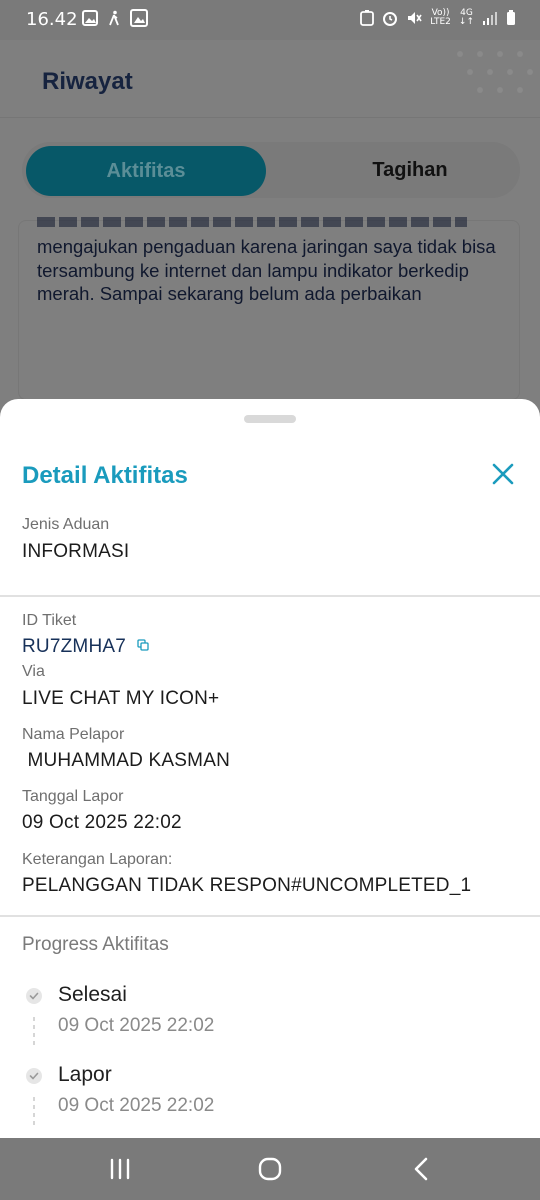 The image size is (540, 1200). What do you see at coordinates (66, 524) in the screenshot?
I see `jenis-aduan-label: Jenis Aduan` at bounding box center [66, 524].